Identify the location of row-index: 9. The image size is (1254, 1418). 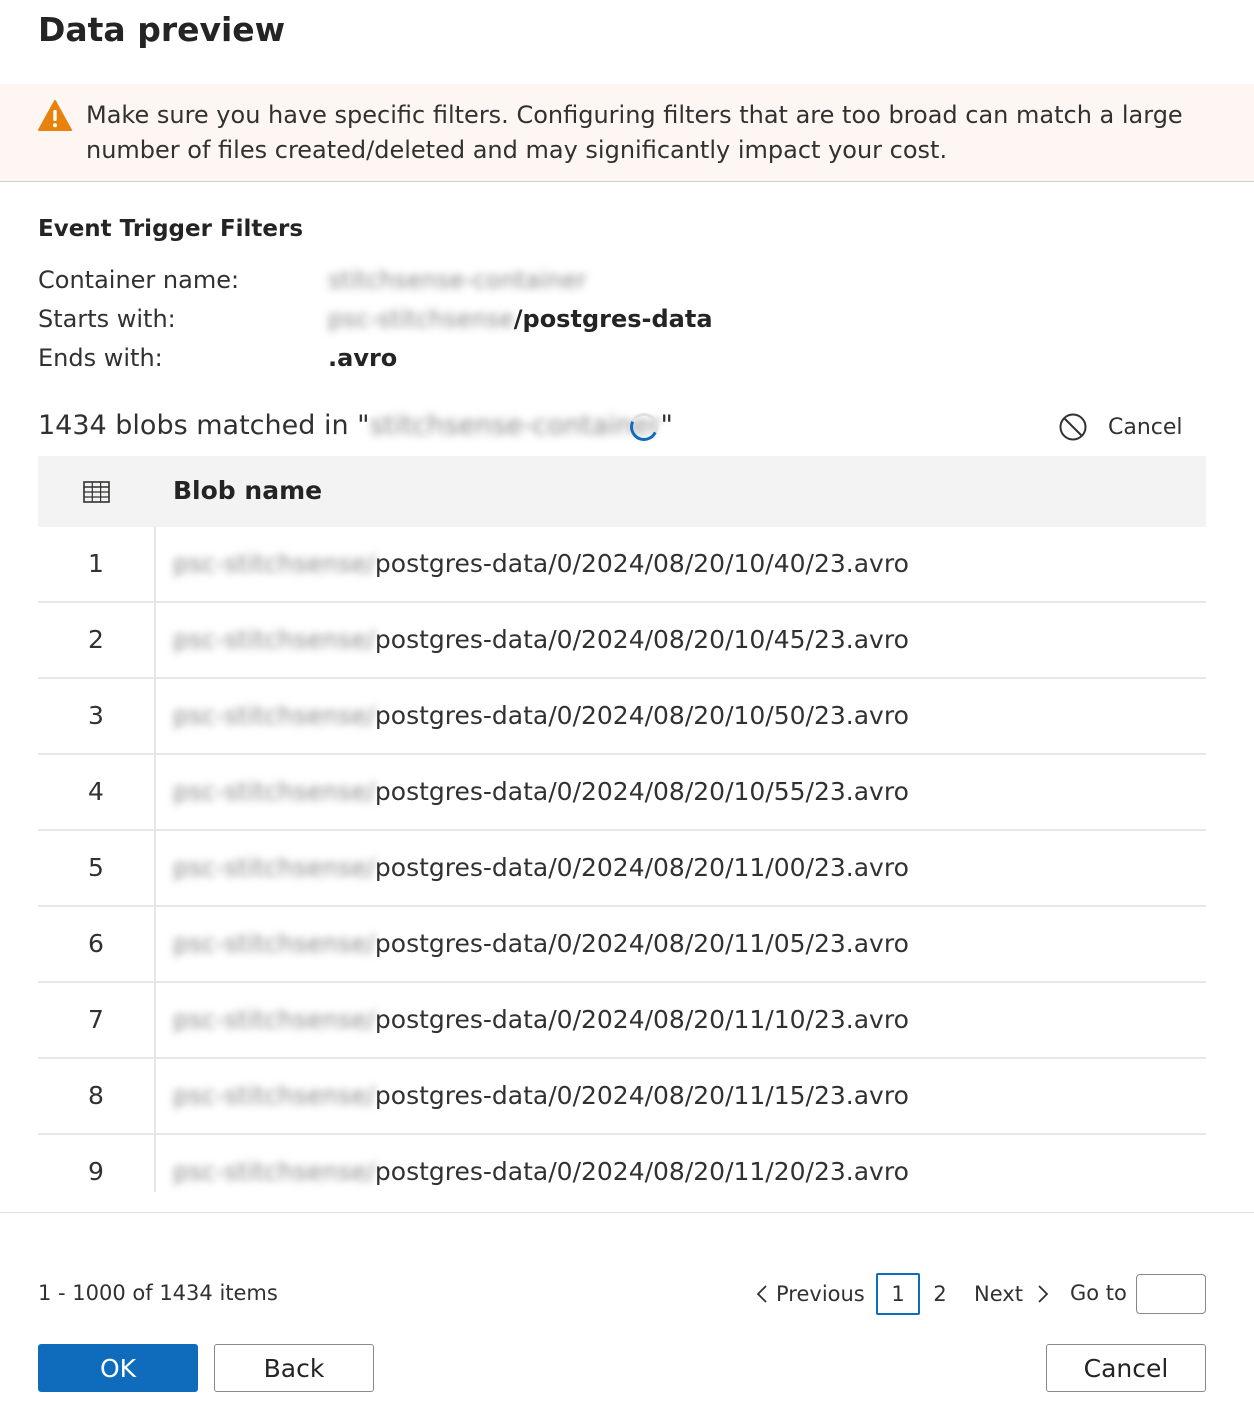
(96, 1171).